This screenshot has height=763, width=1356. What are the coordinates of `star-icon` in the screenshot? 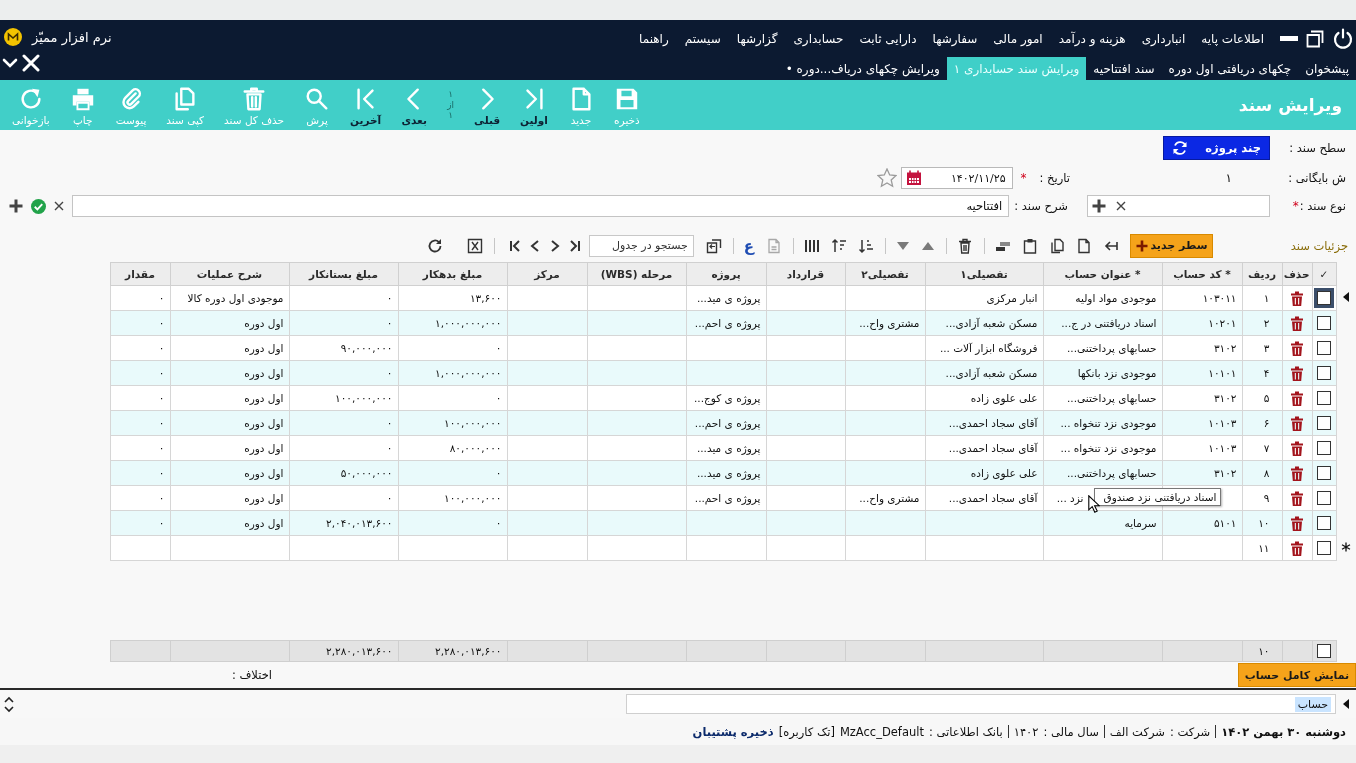 It's located at (886, 178).